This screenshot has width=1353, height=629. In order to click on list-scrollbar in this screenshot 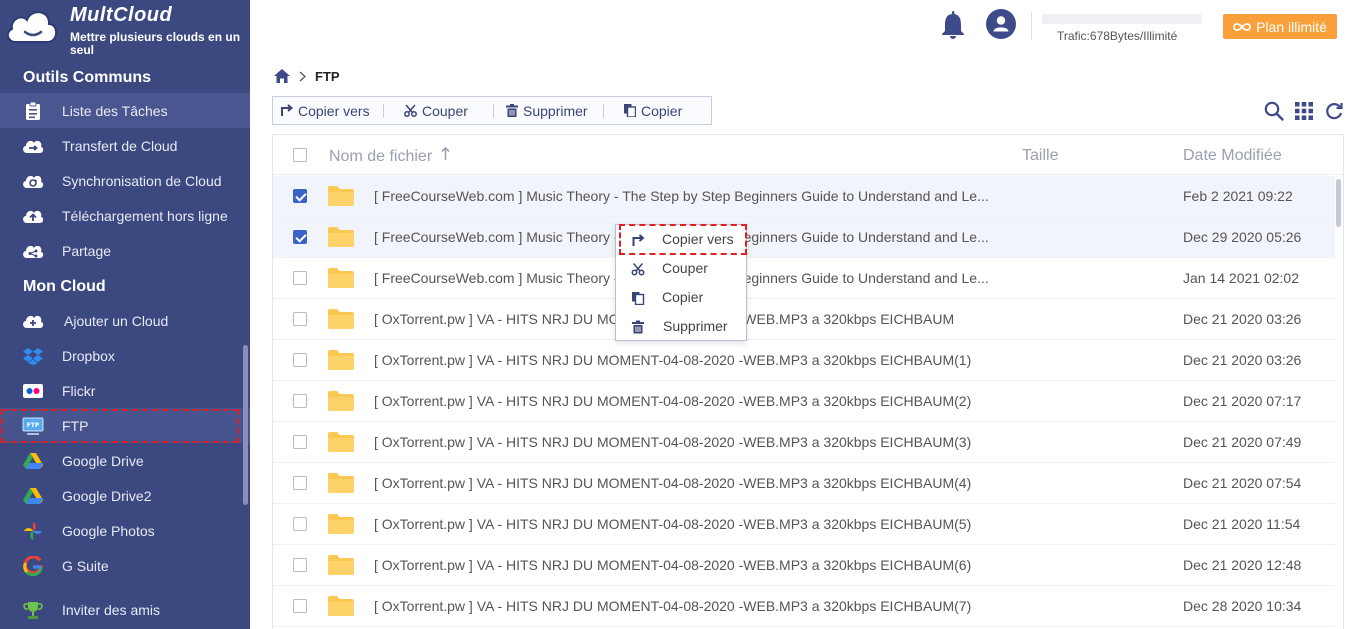, I will do `click(1338, 203)`.